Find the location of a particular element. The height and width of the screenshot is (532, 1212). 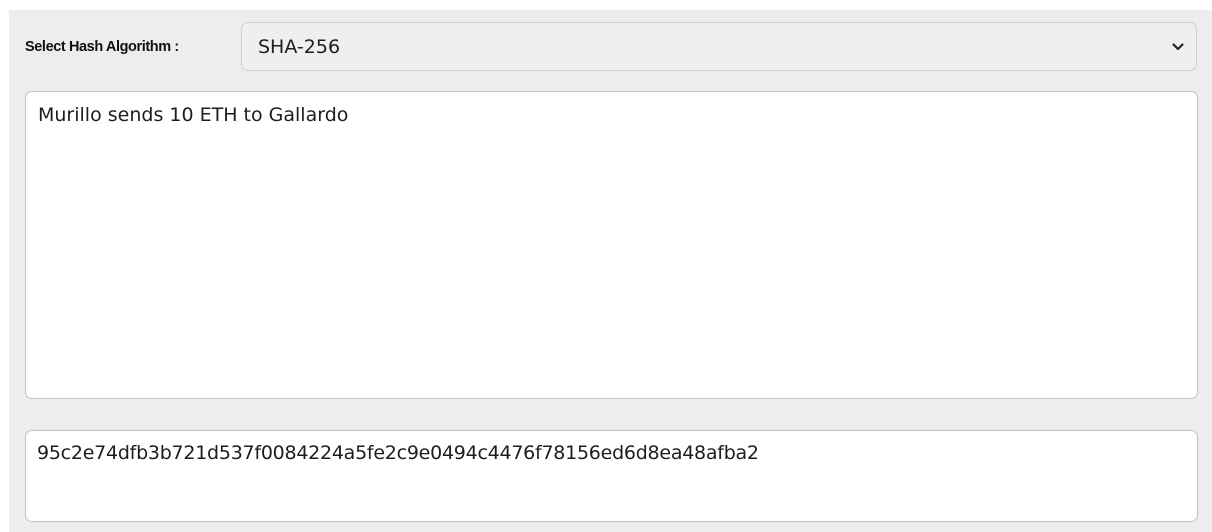

chevron-down-icon is located at coordinates (1178, 47).